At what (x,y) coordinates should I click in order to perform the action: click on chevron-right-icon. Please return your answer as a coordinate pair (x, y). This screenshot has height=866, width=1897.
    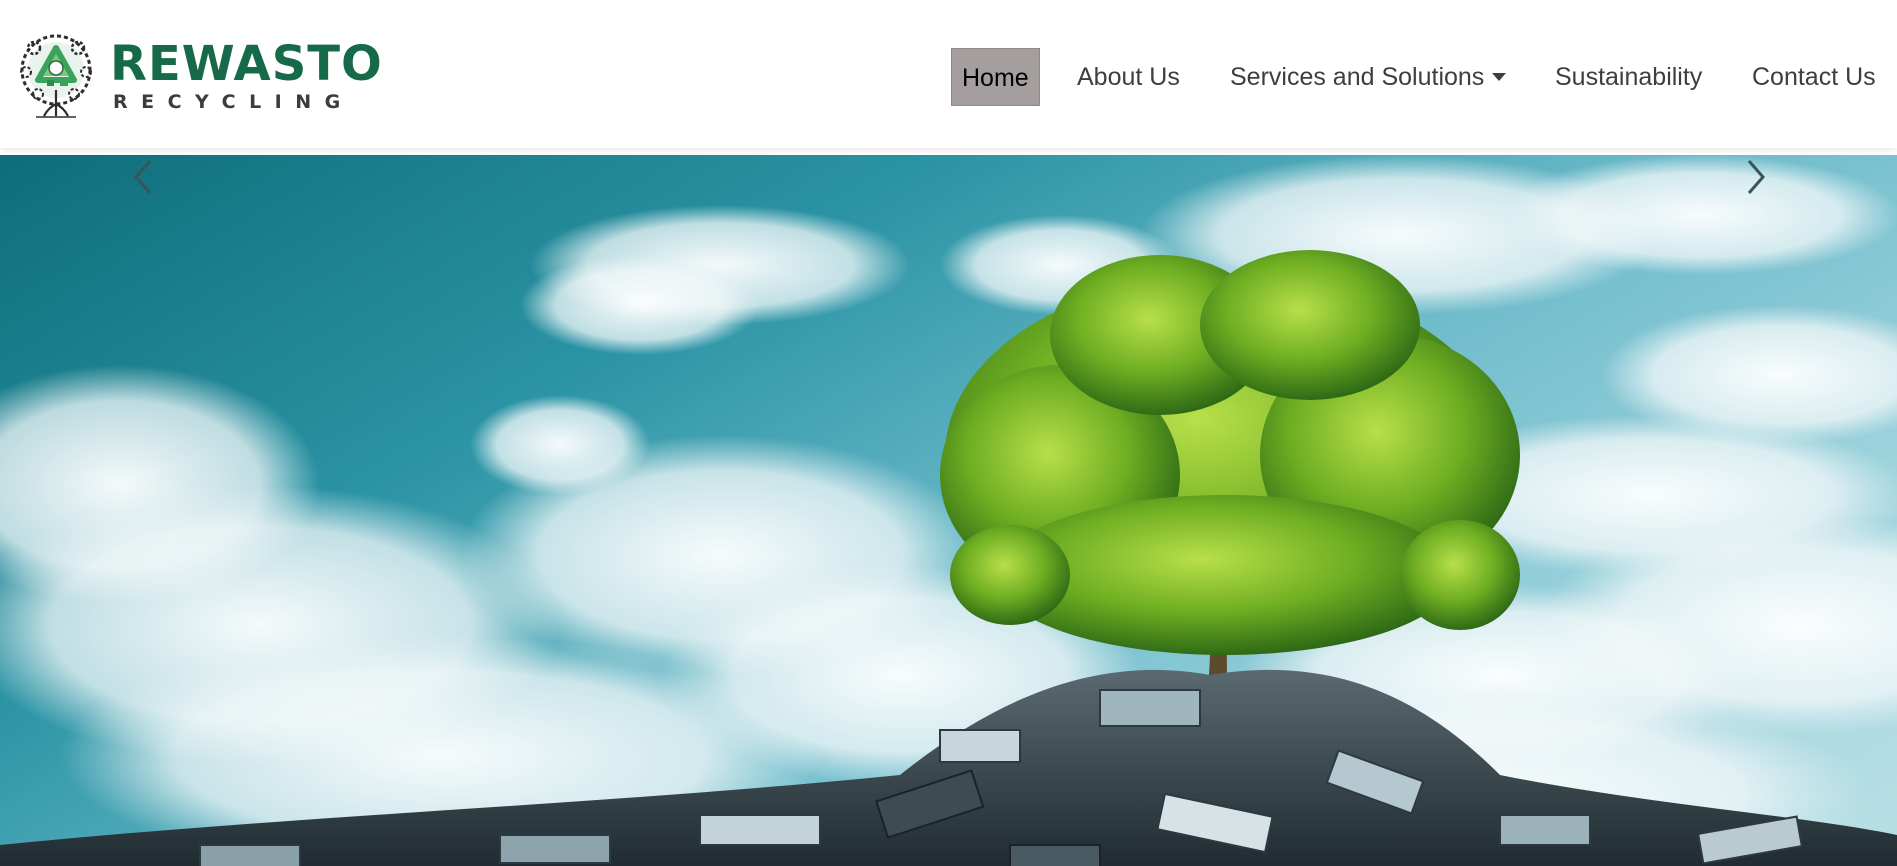
    Looking at the image, I should click on (1756, 177).